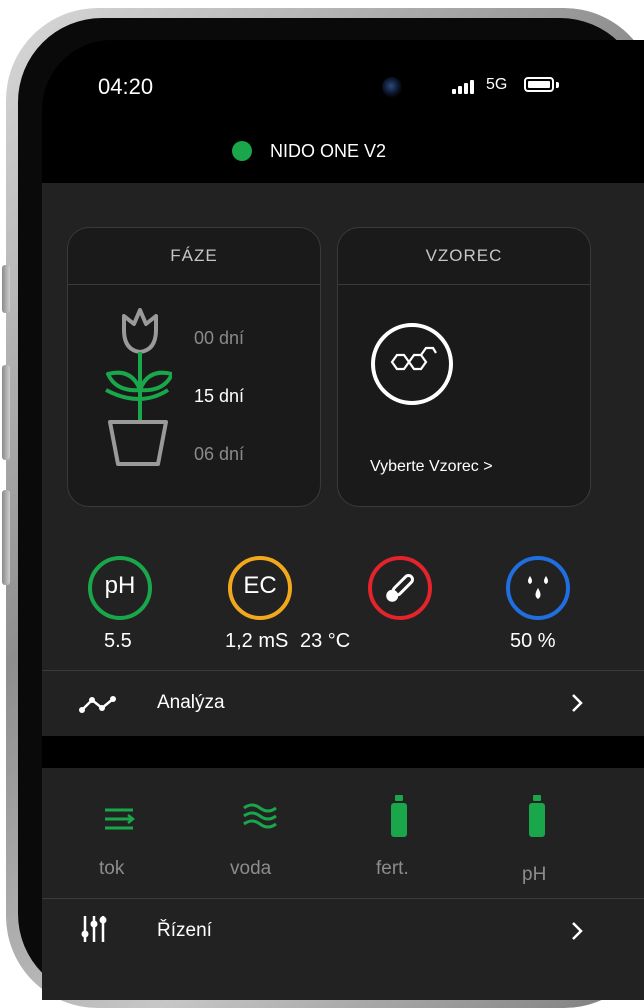  Describe the element at coordinates (400, 588) in the screenshot. I see `thermometer-icon` at that location.